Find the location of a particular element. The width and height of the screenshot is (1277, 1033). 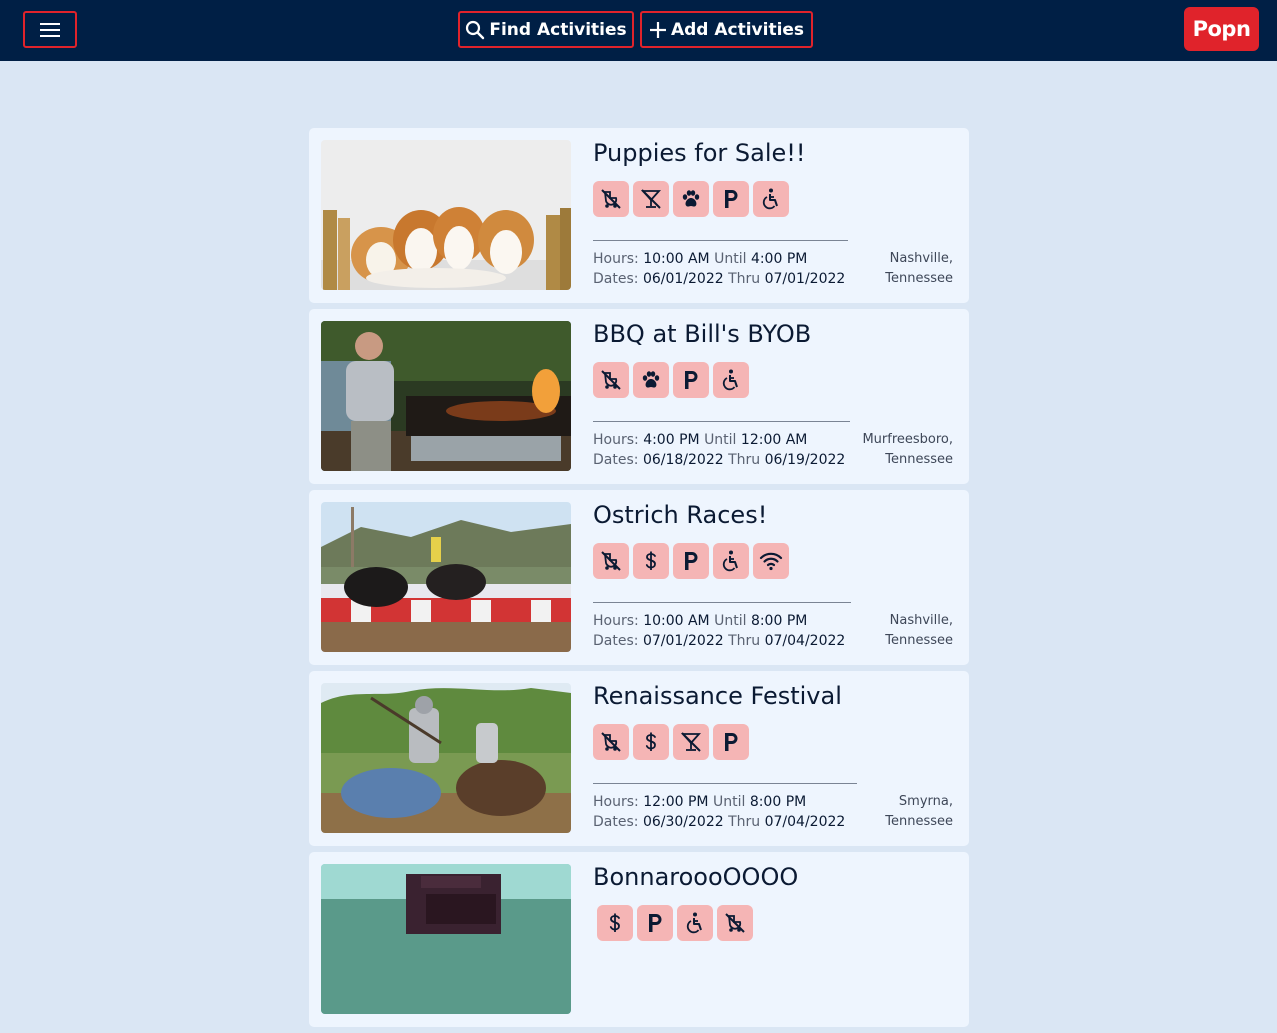

plus-icon is located at coordinates (657, 29).